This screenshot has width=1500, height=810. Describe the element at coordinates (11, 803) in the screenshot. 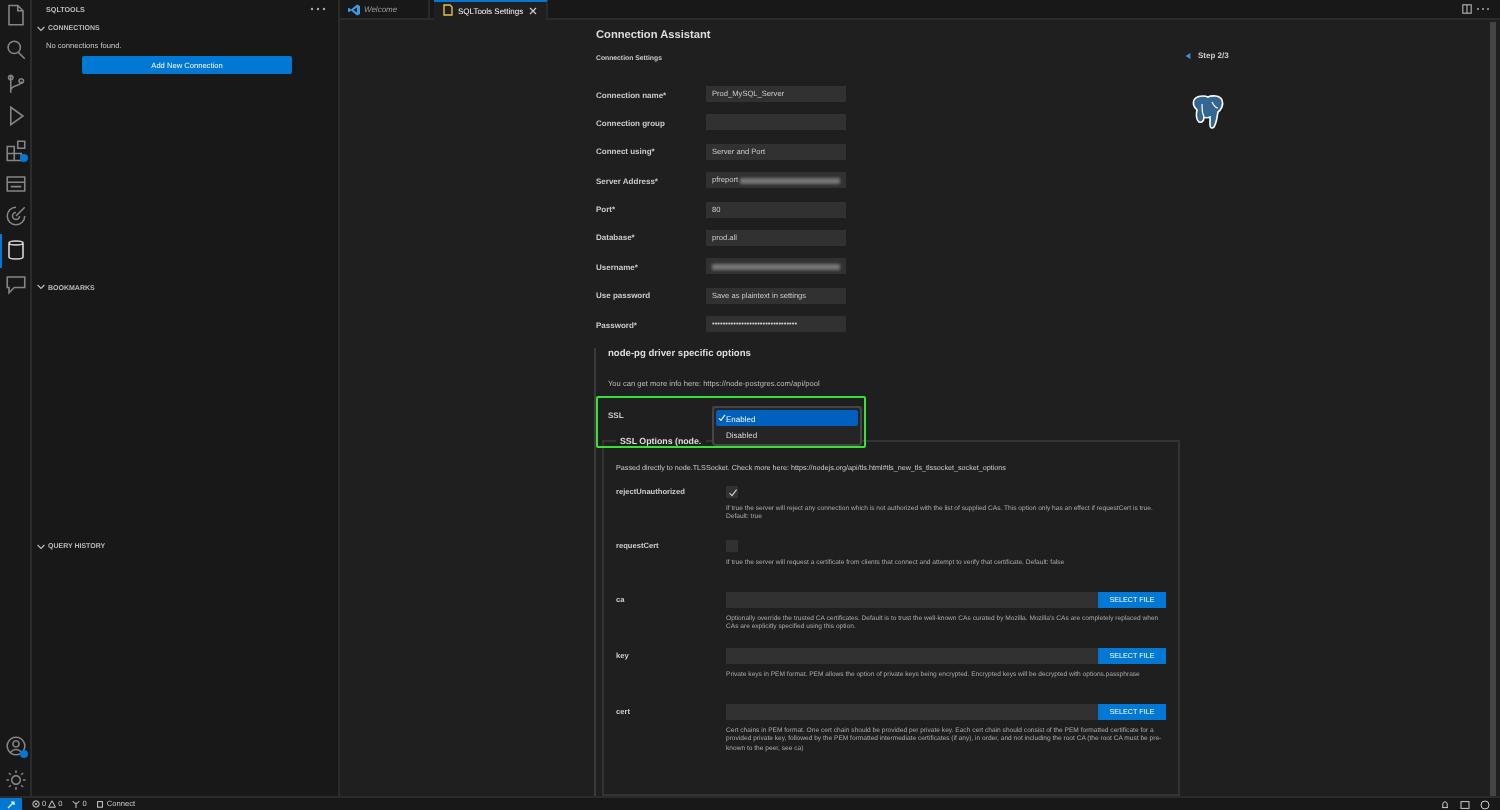

I see `remote-button` at that location.